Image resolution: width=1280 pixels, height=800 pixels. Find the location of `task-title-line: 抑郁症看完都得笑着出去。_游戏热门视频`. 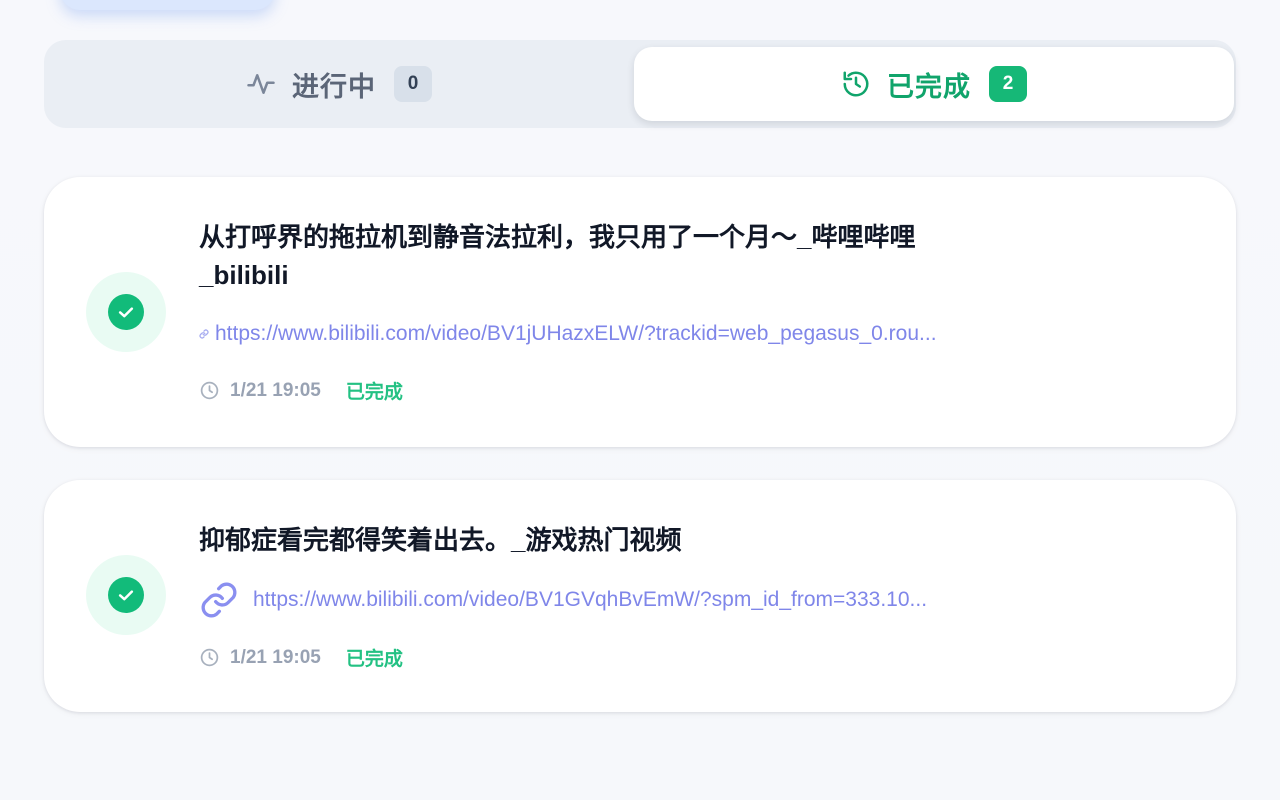

task-title-line: 抑郁症看完都得笑着出去。_游戏热门视频 is located at coordinates (440, 540).